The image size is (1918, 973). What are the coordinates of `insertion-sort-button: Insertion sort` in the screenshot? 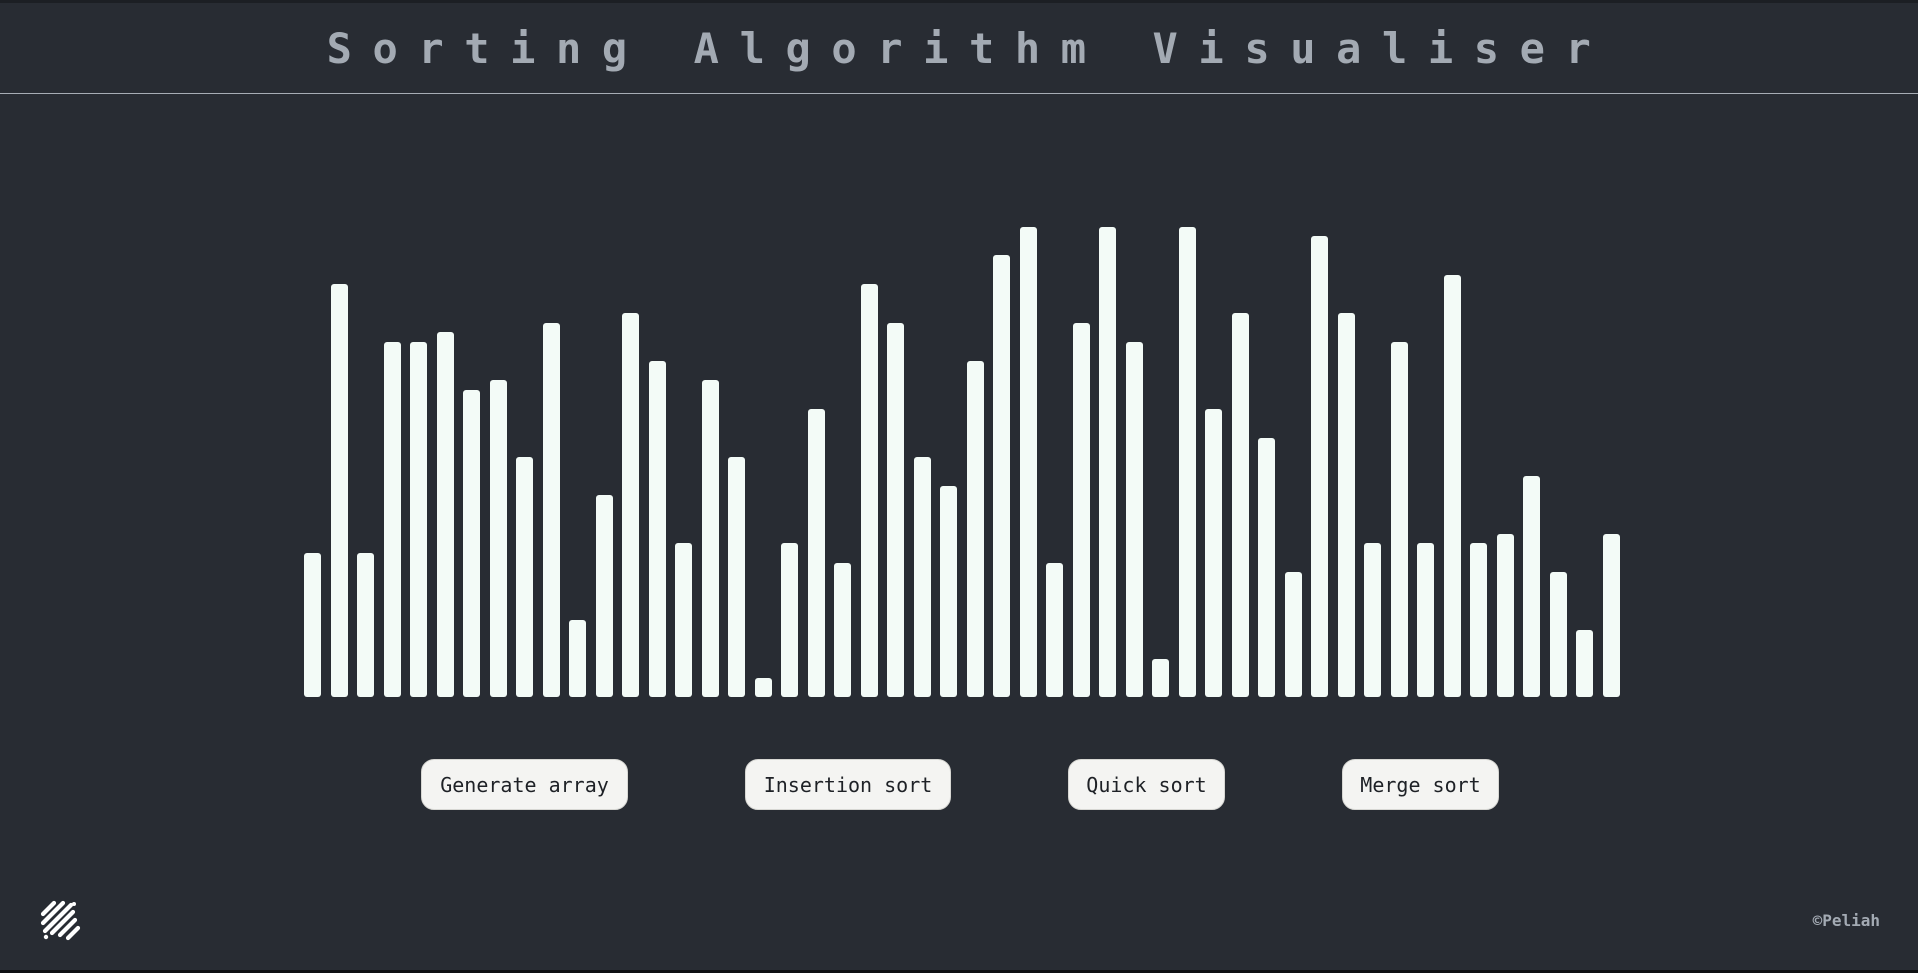 It's located at (848, 784).